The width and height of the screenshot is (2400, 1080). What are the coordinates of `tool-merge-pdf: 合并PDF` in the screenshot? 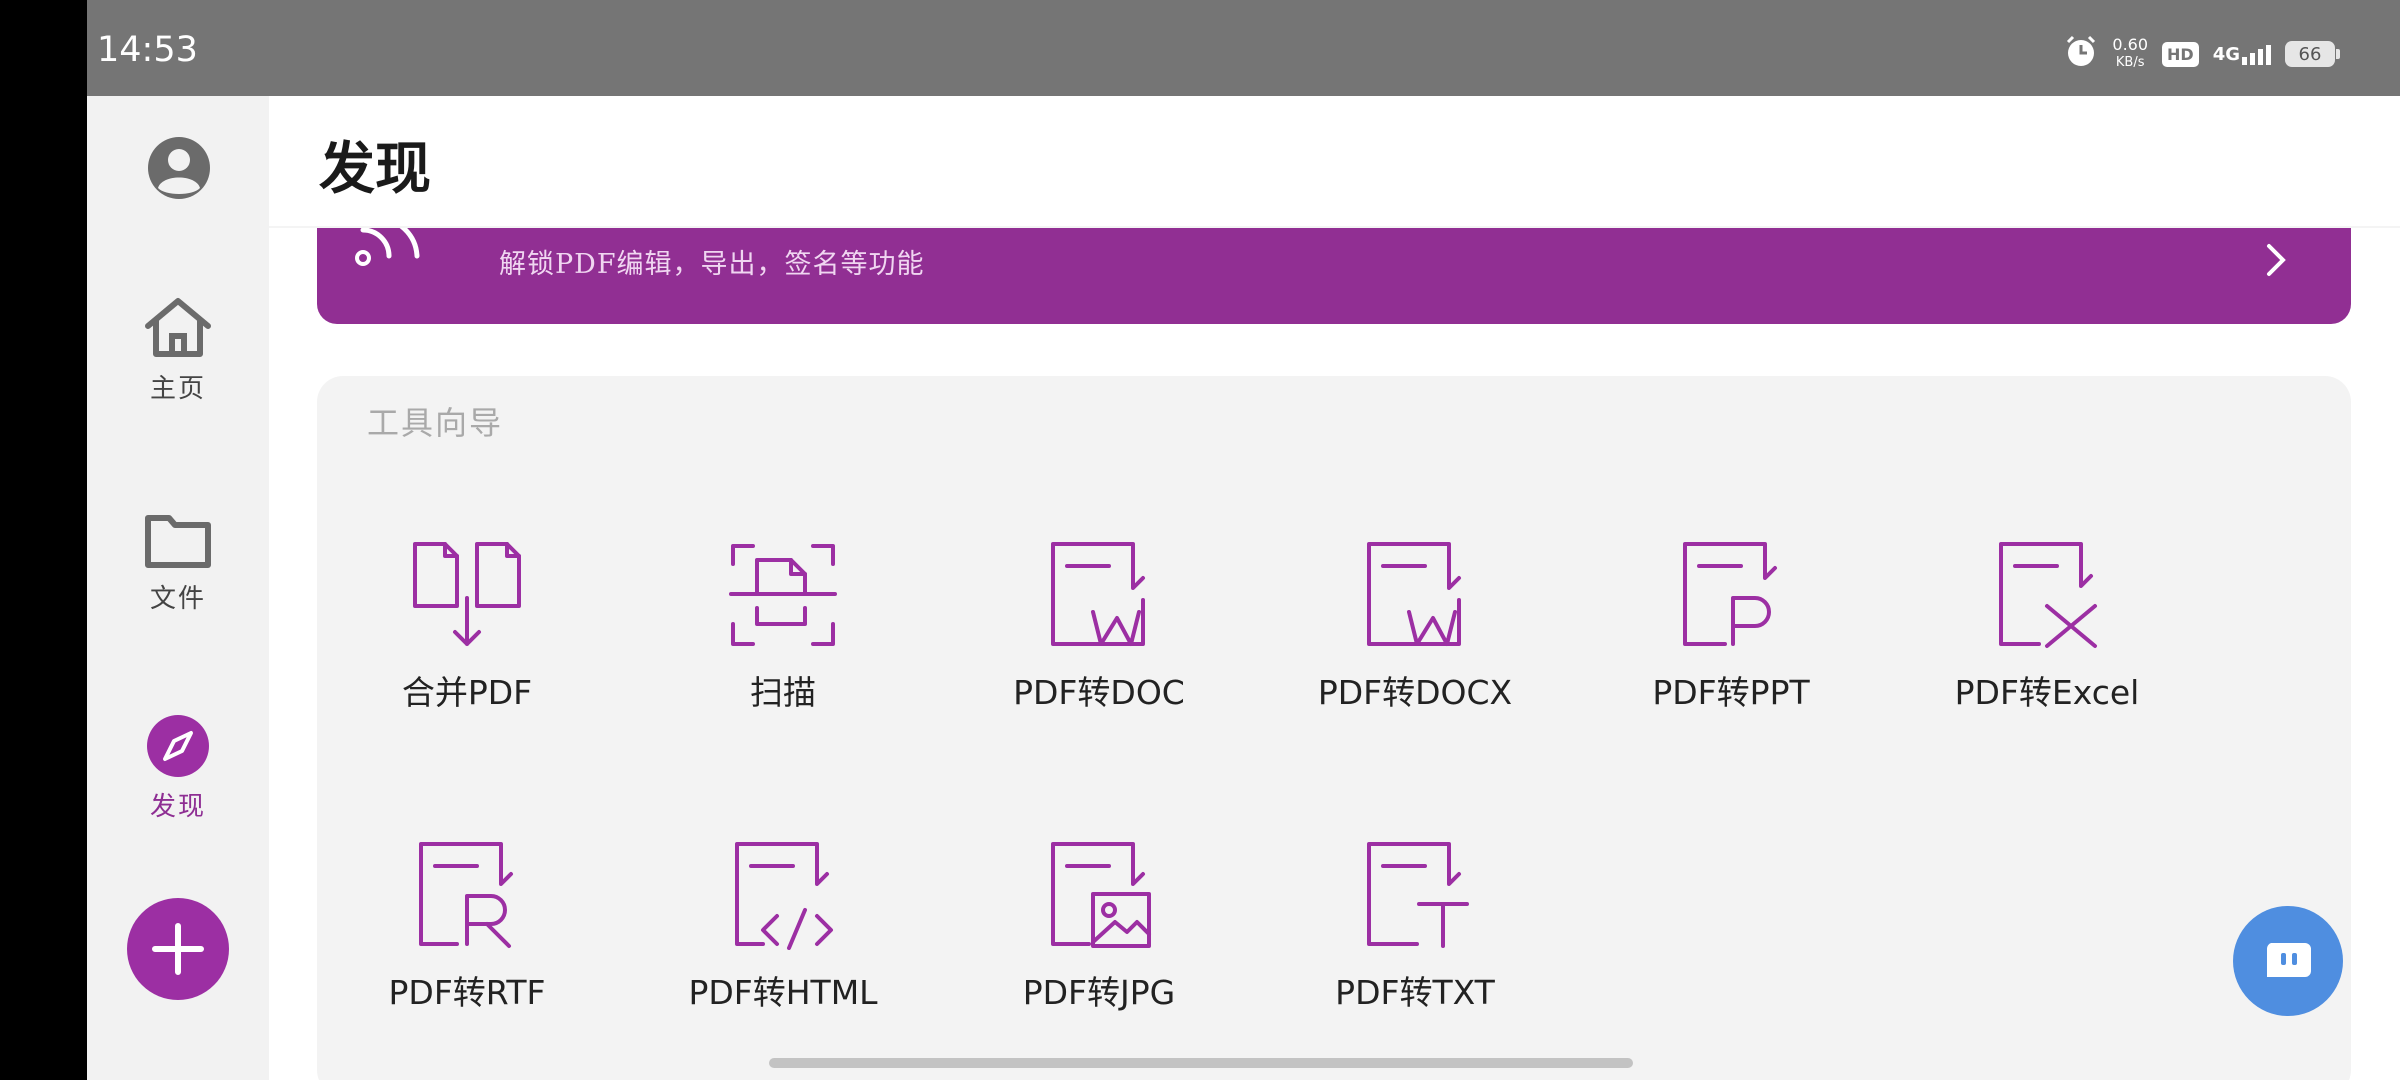 It's located at (467, 626).